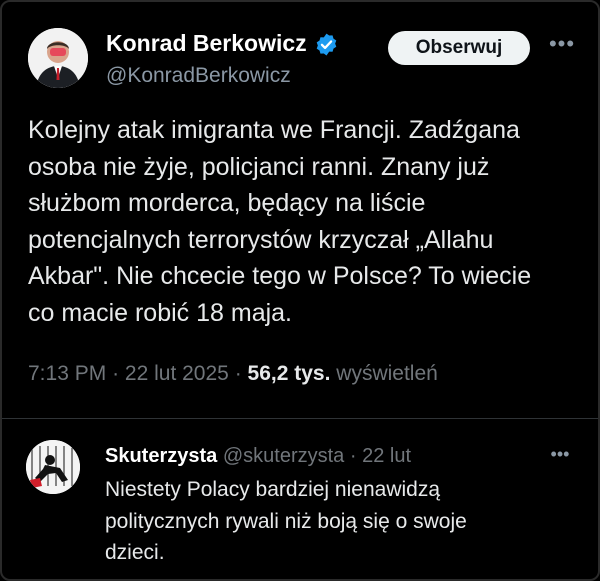 This screenshot has height=581, width=600. I want to click on reply-text-line: dzieci., so click(135, 552).